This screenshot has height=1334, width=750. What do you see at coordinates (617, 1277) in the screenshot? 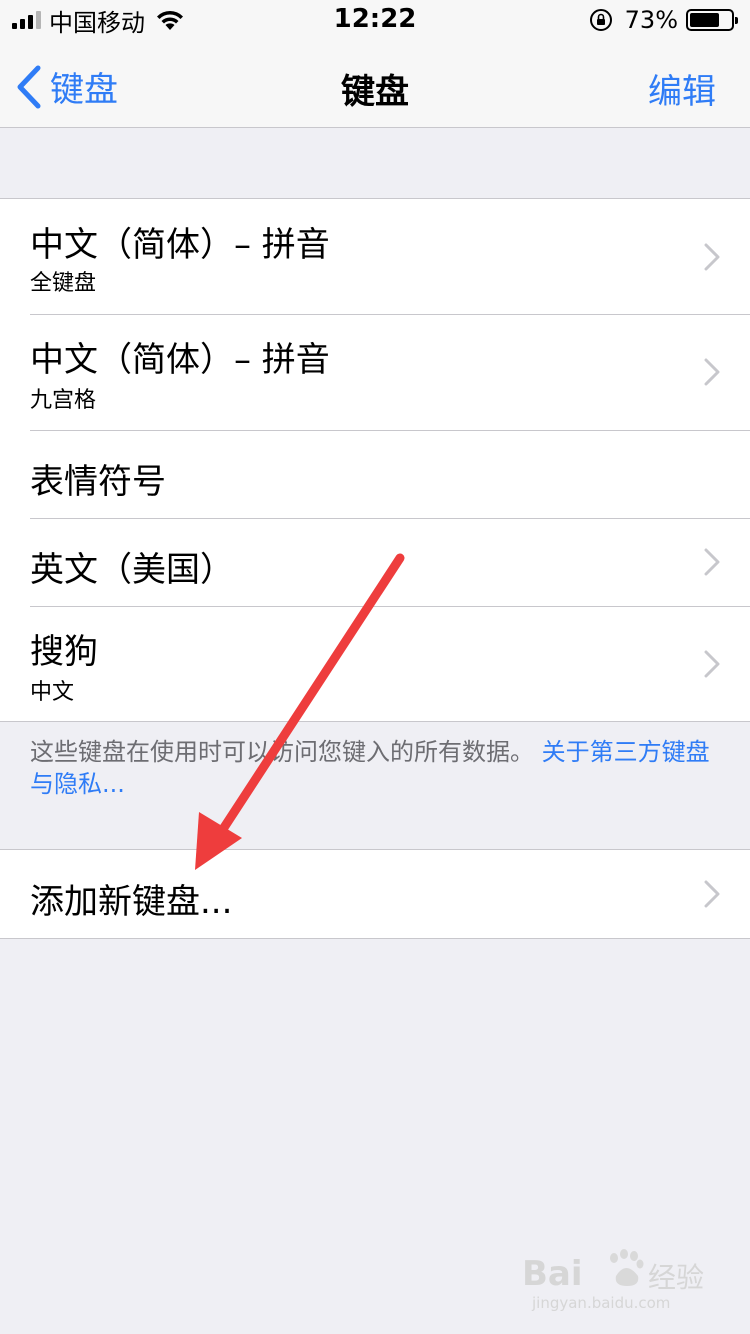
I see `baidu-watermark: Bai 经验 jingyan.baidu.com` at bounding box center [617, 1277].